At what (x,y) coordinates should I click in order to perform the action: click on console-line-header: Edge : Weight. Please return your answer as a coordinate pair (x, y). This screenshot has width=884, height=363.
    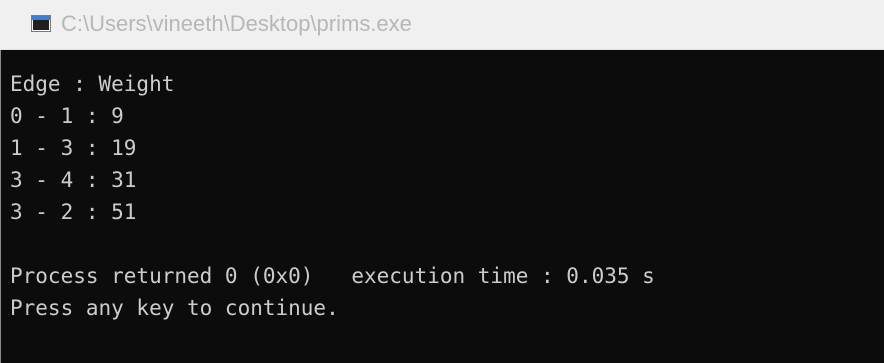
    Looking at the image, I should click on (92, 84).